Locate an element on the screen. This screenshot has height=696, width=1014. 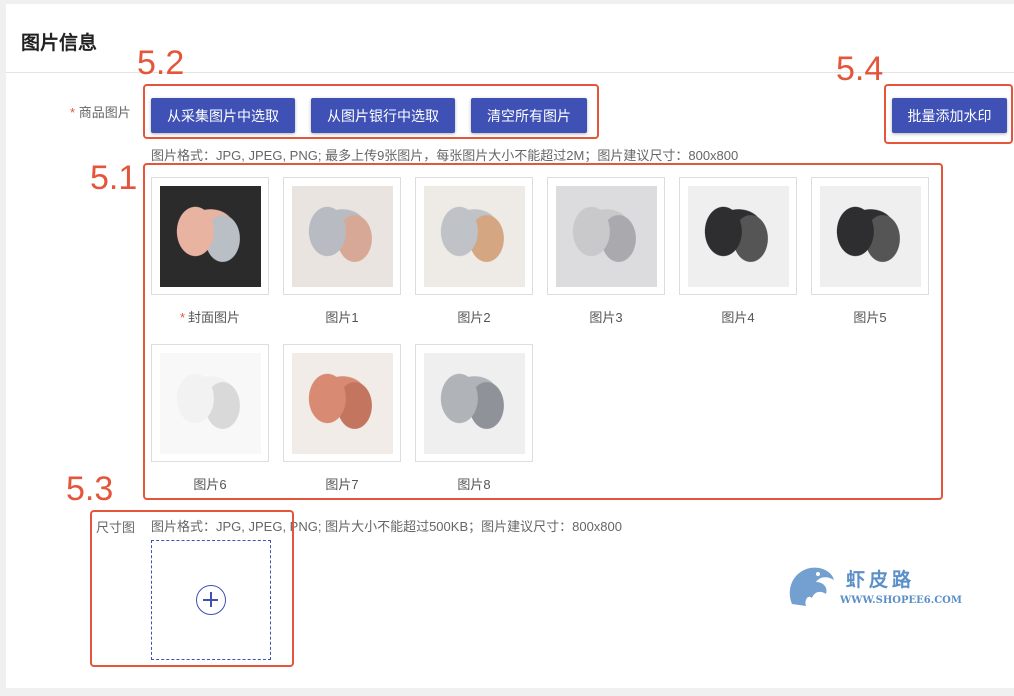
watermark-url: WWW.SHOPEE6.COM is located at coordinates (901, 600).